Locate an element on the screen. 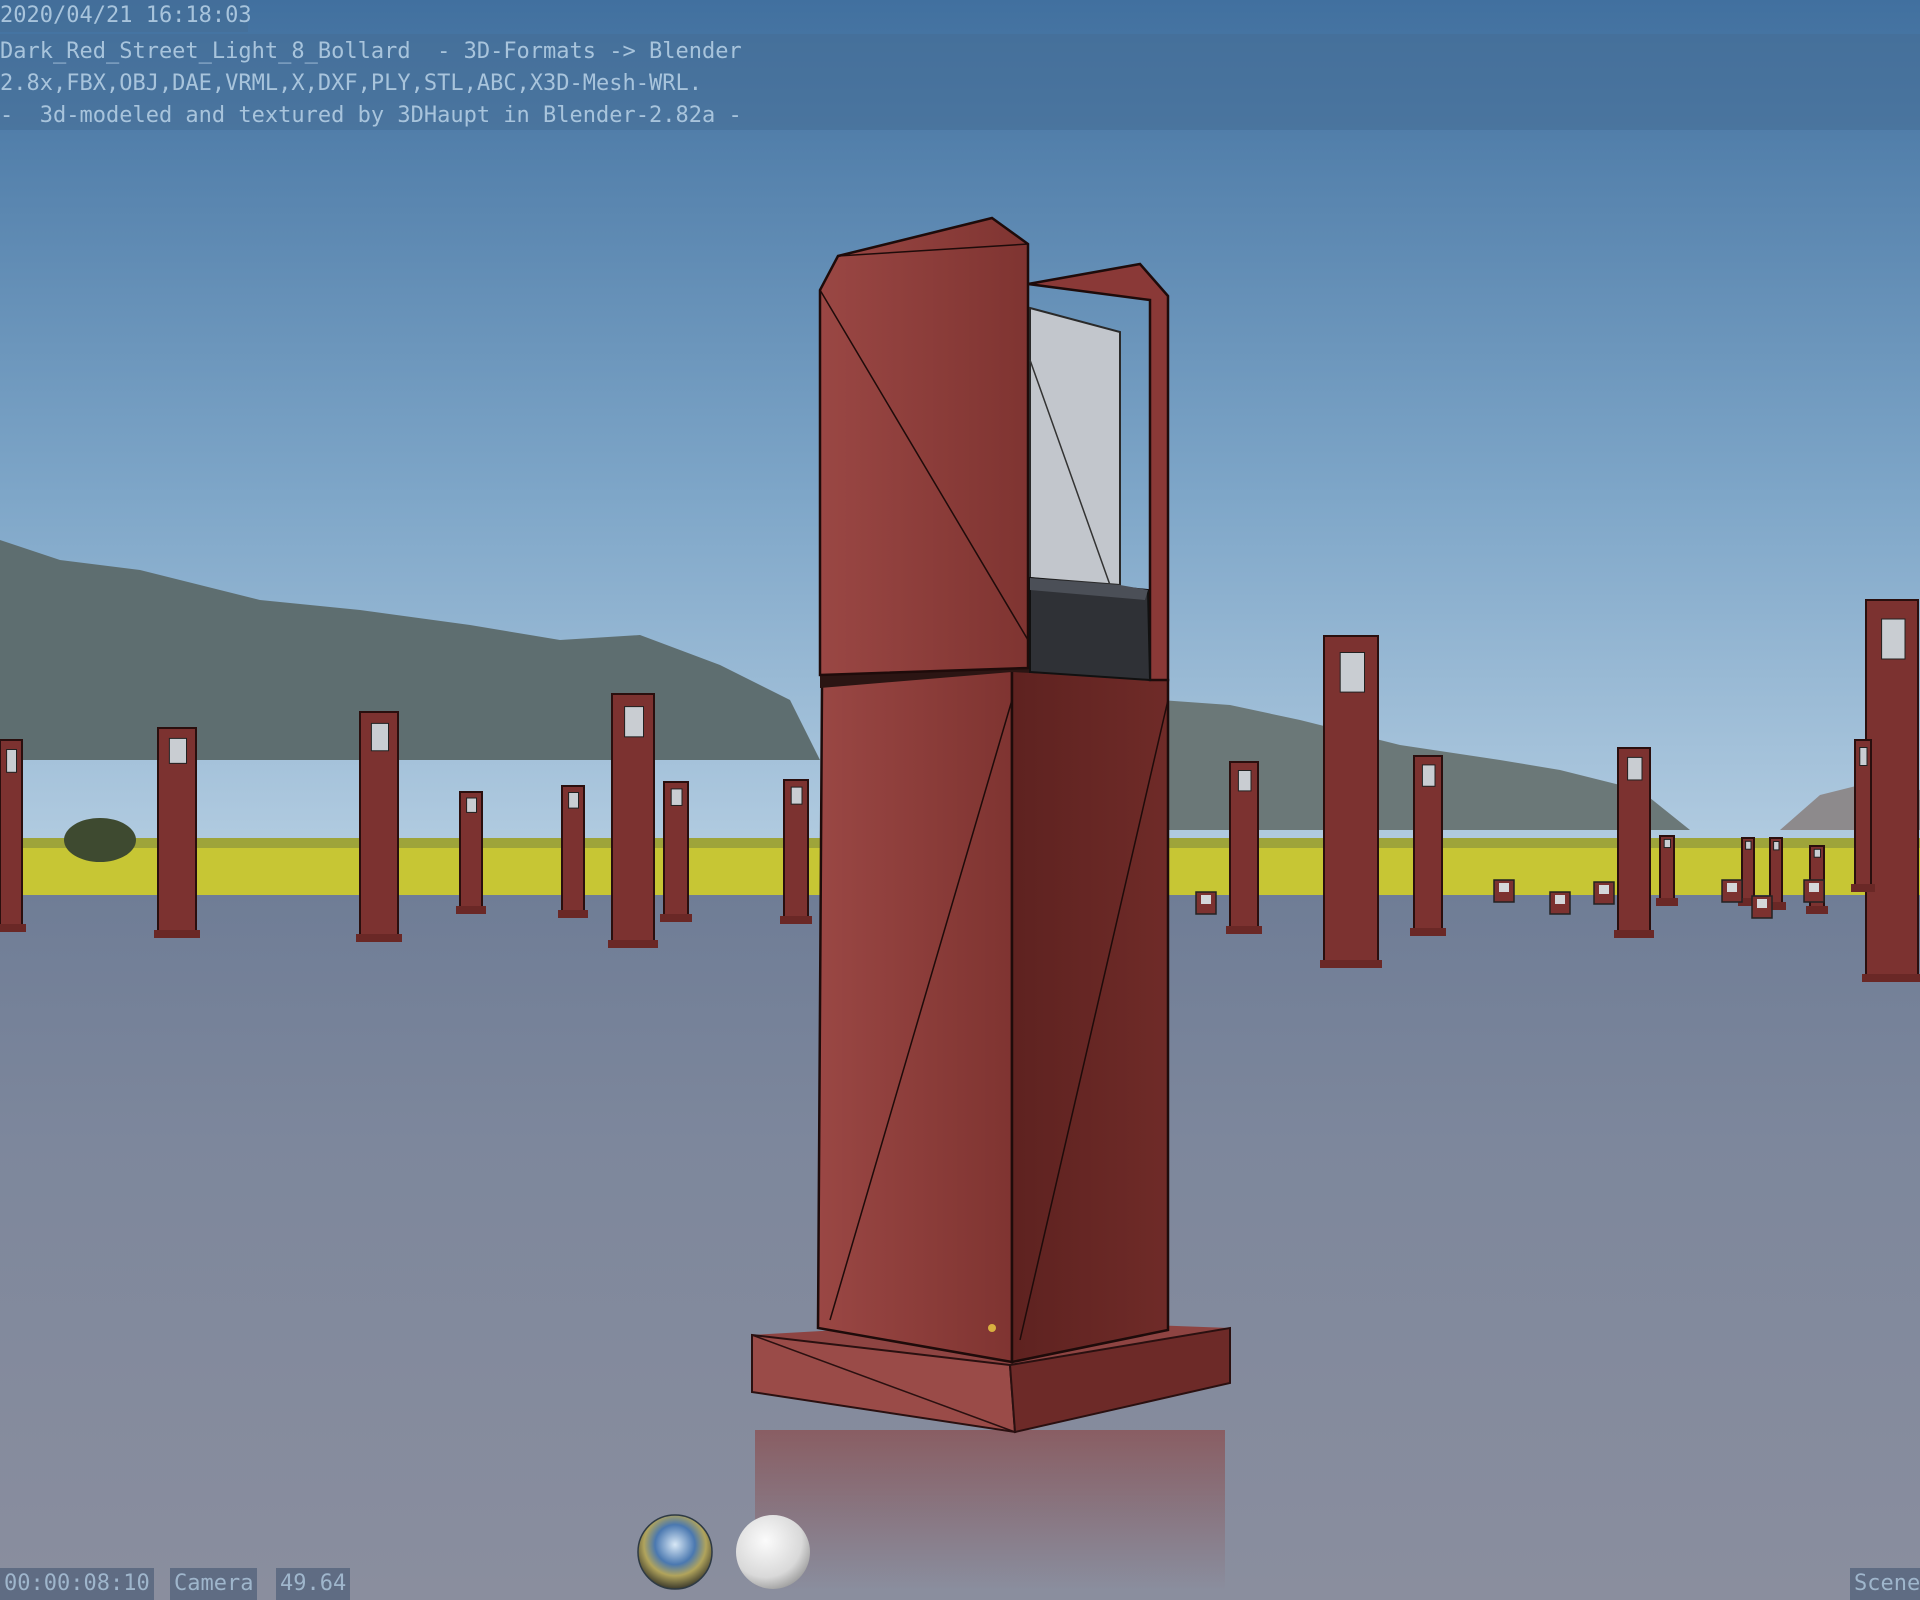 The image size is (1920, 1600). bollard-lower-front is located at coordinates (915, 1015).